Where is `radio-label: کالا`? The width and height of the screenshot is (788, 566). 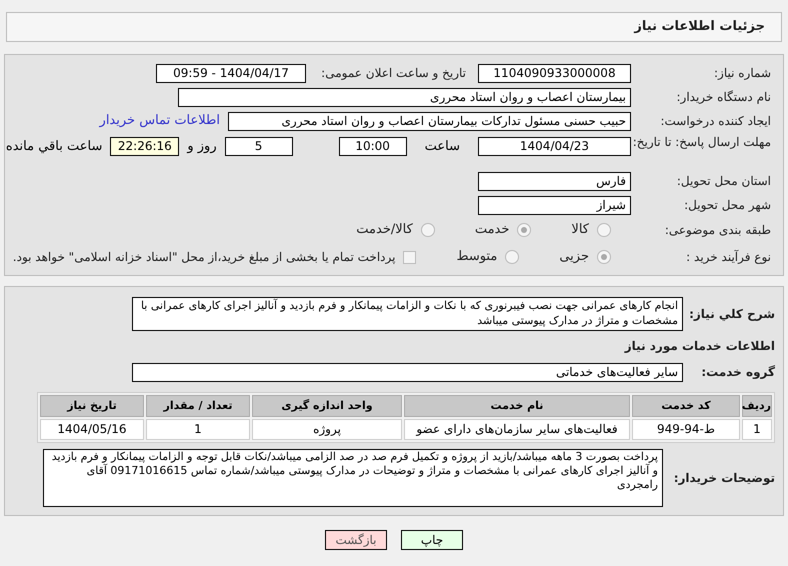 radio-label: کالا is located at coordinates (580, 230).